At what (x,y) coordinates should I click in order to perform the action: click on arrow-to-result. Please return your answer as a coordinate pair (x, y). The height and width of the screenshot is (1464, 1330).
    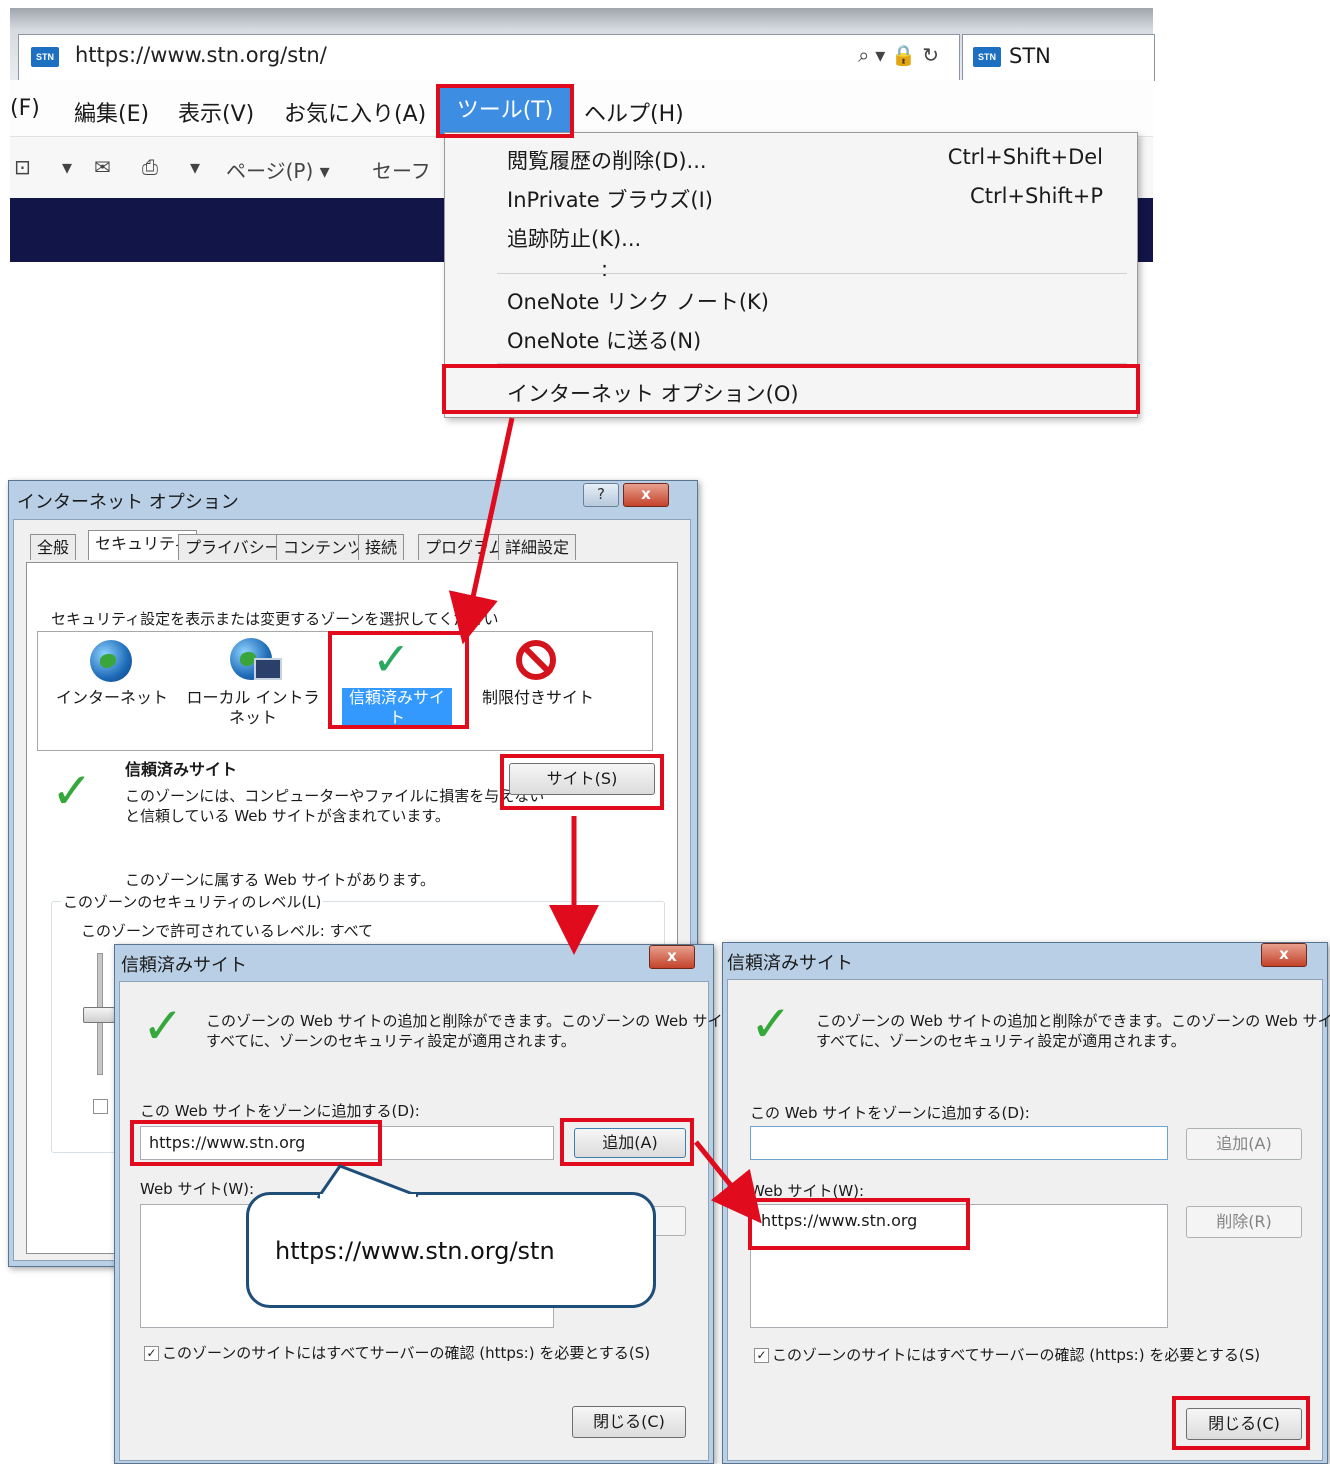
    Looking at the image, I should click on (728, 1182).